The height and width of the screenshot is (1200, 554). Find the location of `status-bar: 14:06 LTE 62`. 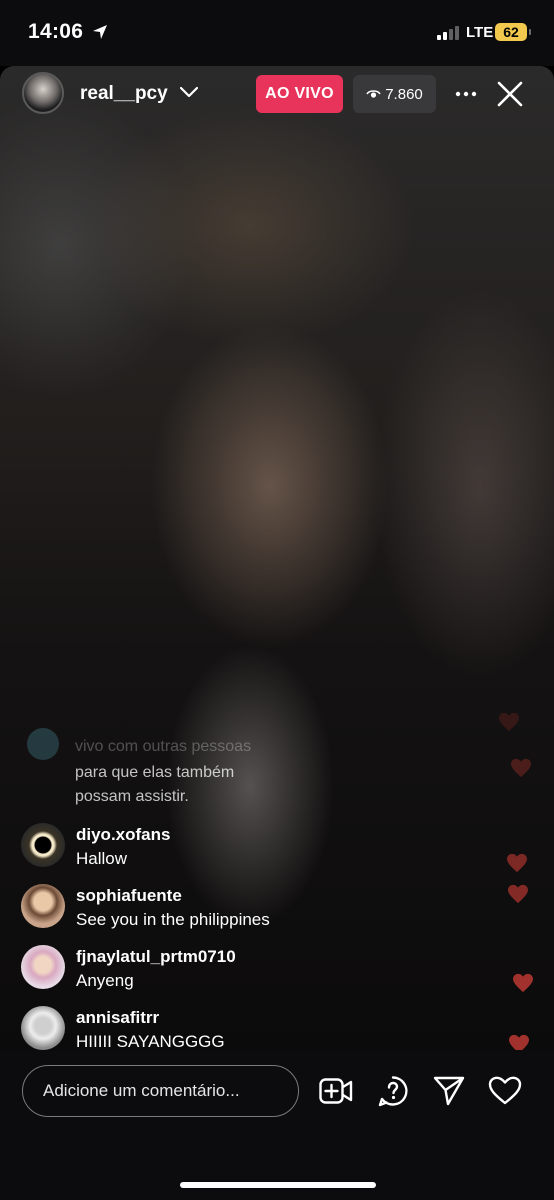

status-bar: 14:06 LTE 62 is located at coordinates (277, 33).